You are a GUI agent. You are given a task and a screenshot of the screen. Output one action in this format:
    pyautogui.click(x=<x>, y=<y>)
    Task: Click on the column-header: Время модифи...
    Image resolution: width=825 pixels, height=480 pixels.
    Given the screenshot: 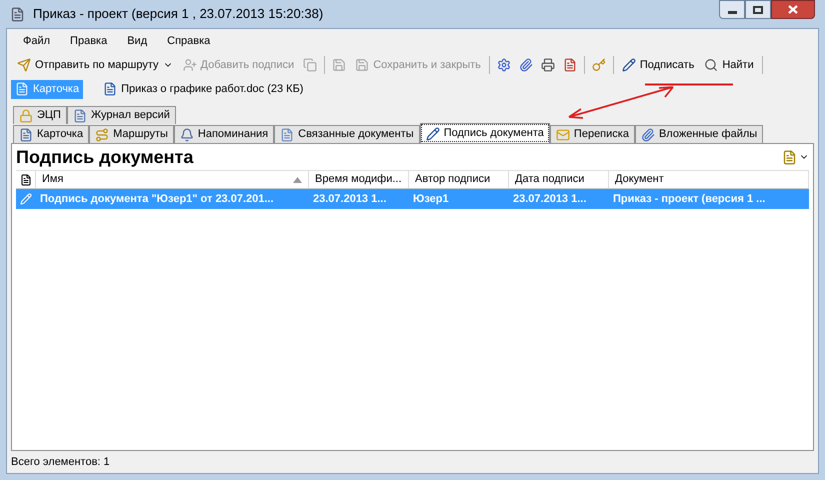 What is the action you would take?
    pyautogui.click(x=359, y=179)
    